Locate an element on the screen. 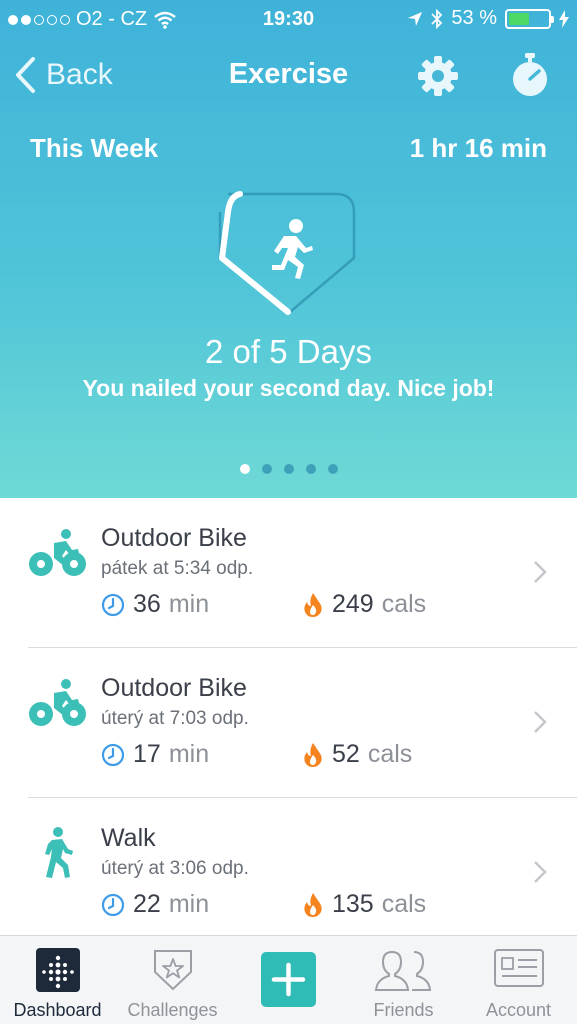 This screenshot has width=577, height=1024. bluetooth-icon is located at coordinates (437, 18).